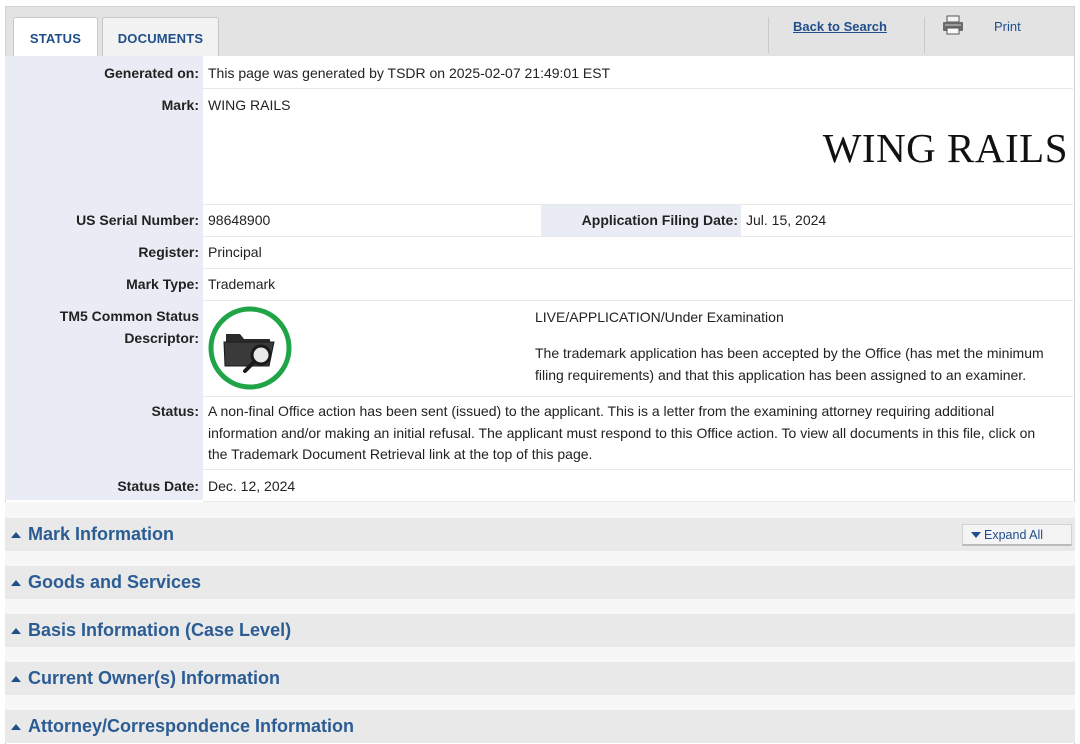  I want to click on mark-image: WING RAILS, so click(945, 148).